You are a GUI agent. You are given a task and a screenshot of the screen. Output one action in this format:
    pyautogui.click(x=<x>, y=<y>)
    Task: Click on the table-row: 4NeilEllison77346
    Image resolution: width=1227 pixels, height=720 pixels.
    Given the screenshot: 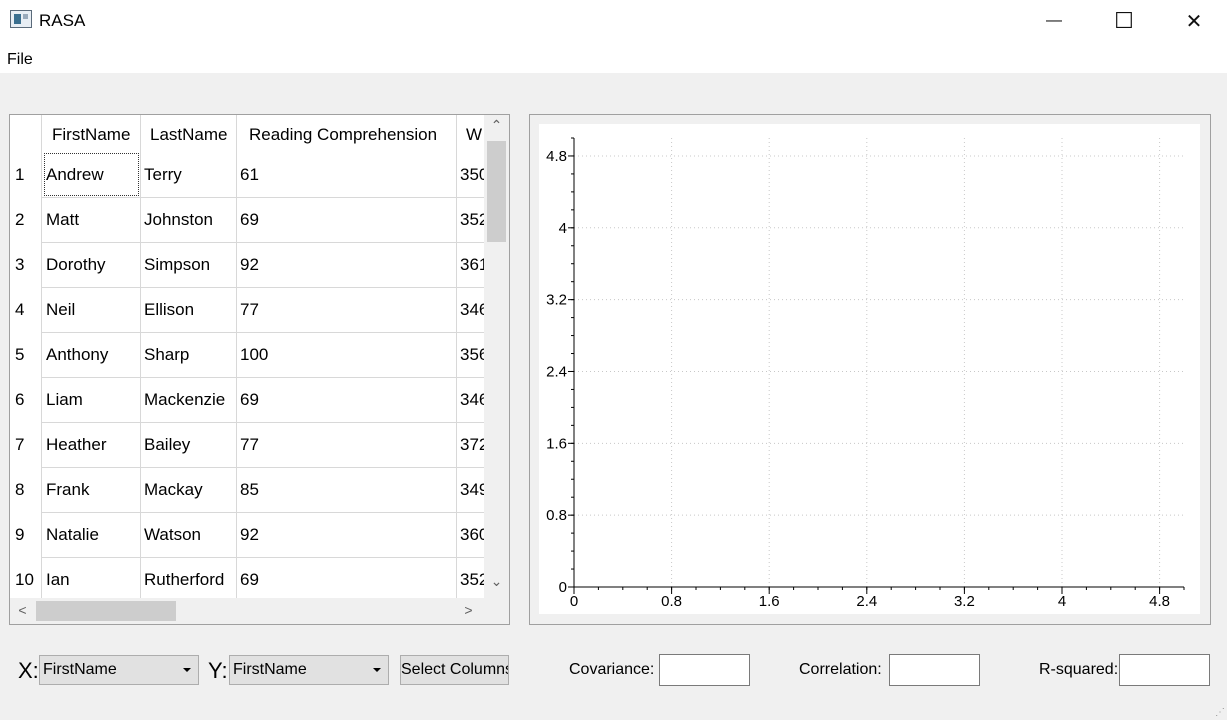 What is the action you would take?
    pyautogui.click(x=247, y=310)
    